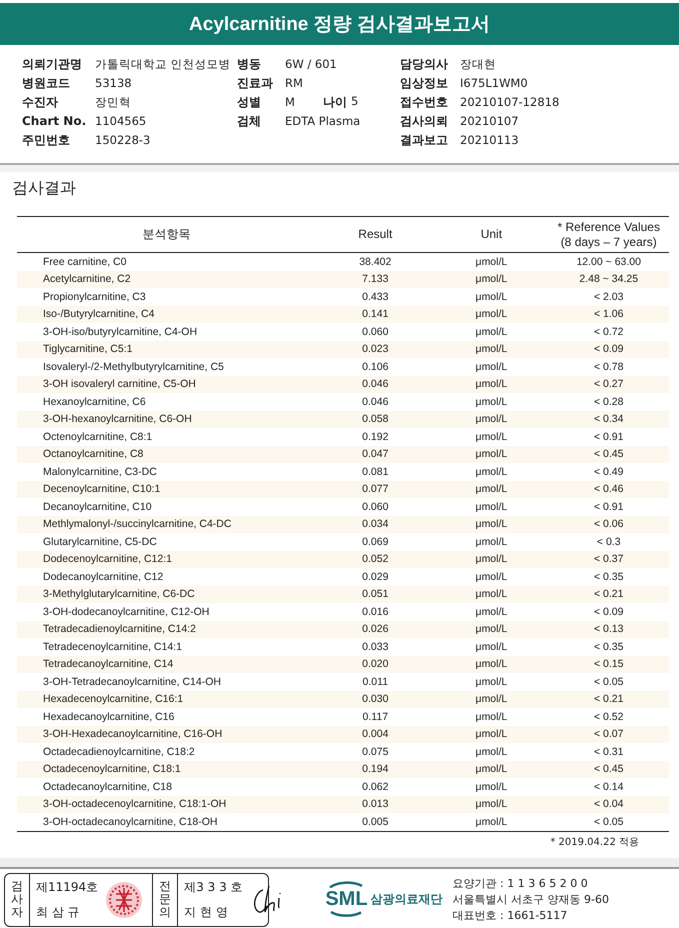  What do you see at coordinates (119, 384) in the screenshot?
I see `table-cell: 3-OH isovaleryl carnitine, C5-OH` at bounding box center [119, 384].